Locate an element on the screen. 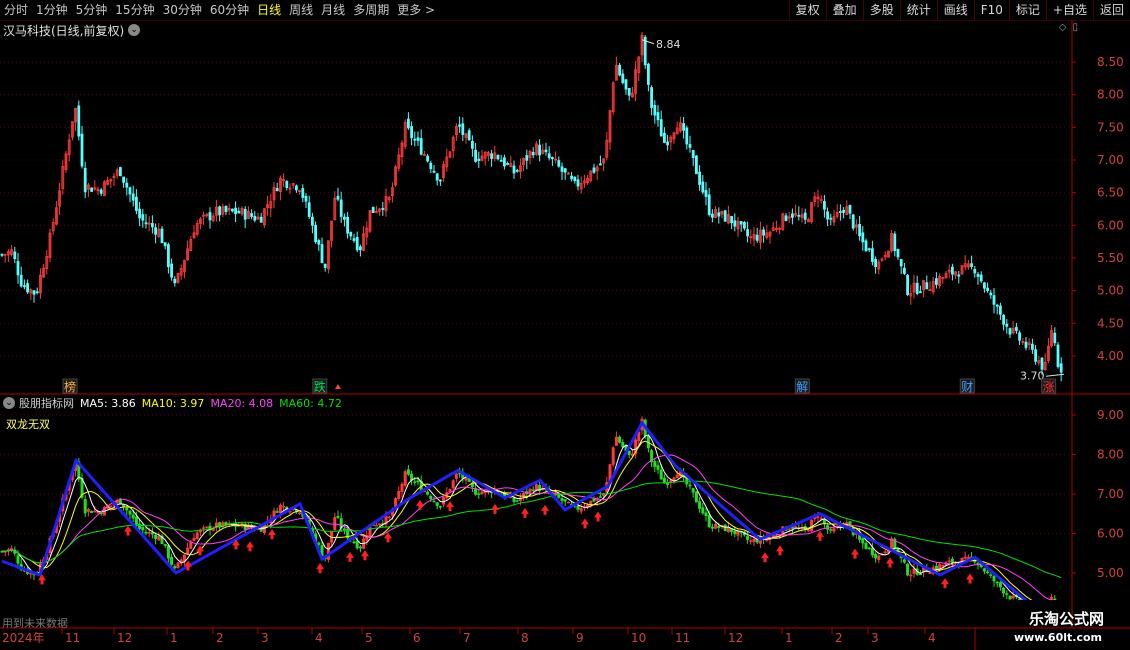  month-label: 11 is located at coordinates (682, 638).